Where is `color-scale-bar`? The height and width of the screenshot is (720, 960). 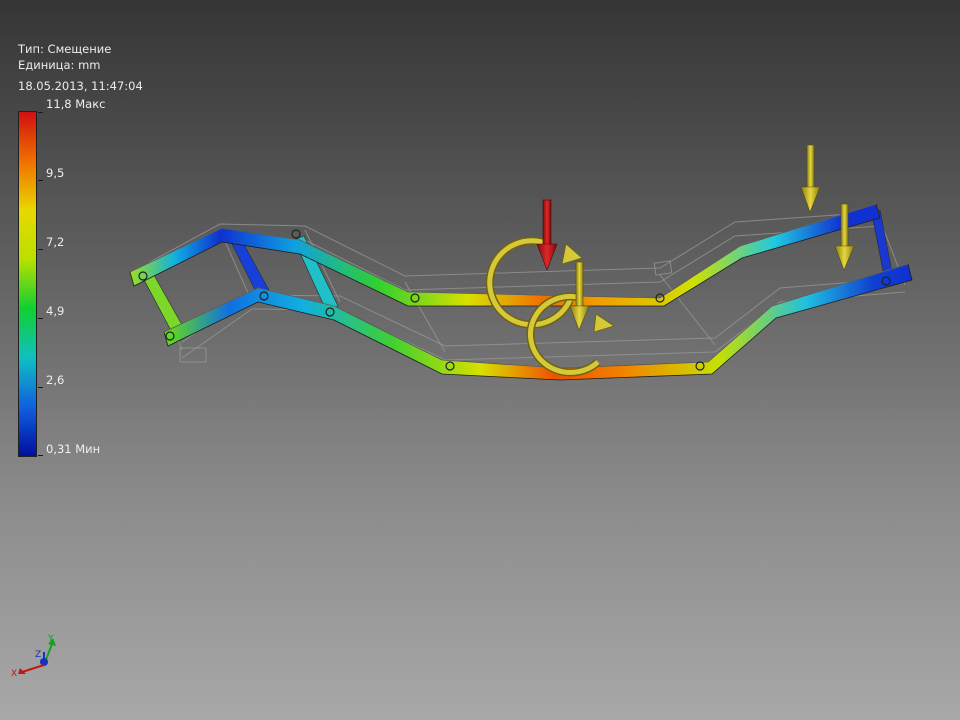 color-scale-bar is located at coordinates (27, 284).